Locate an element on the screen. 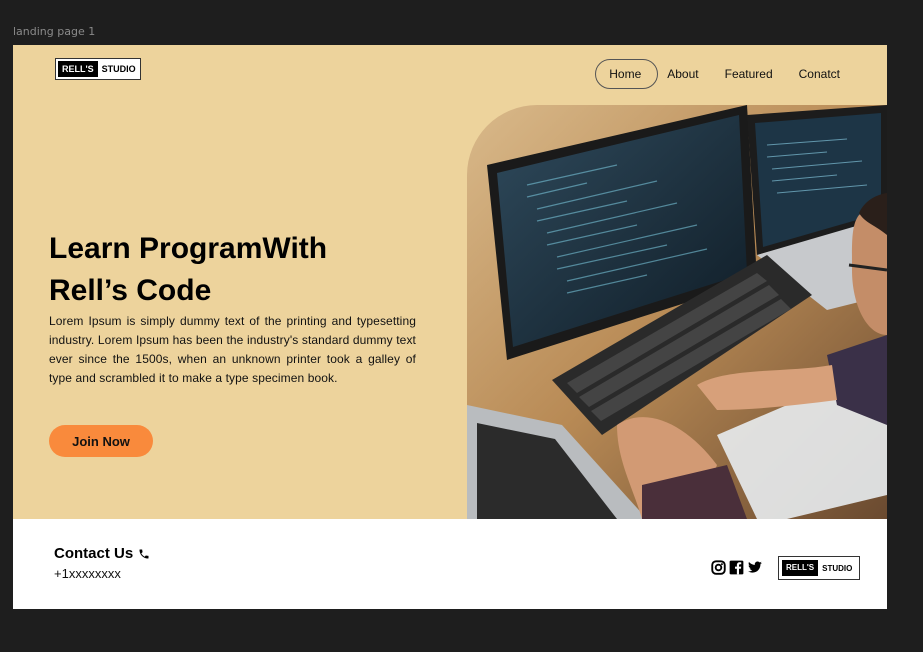 The height and width of the screenshot is (652, 923). join-now-button: Join Now is located at coordinates (101, 441).